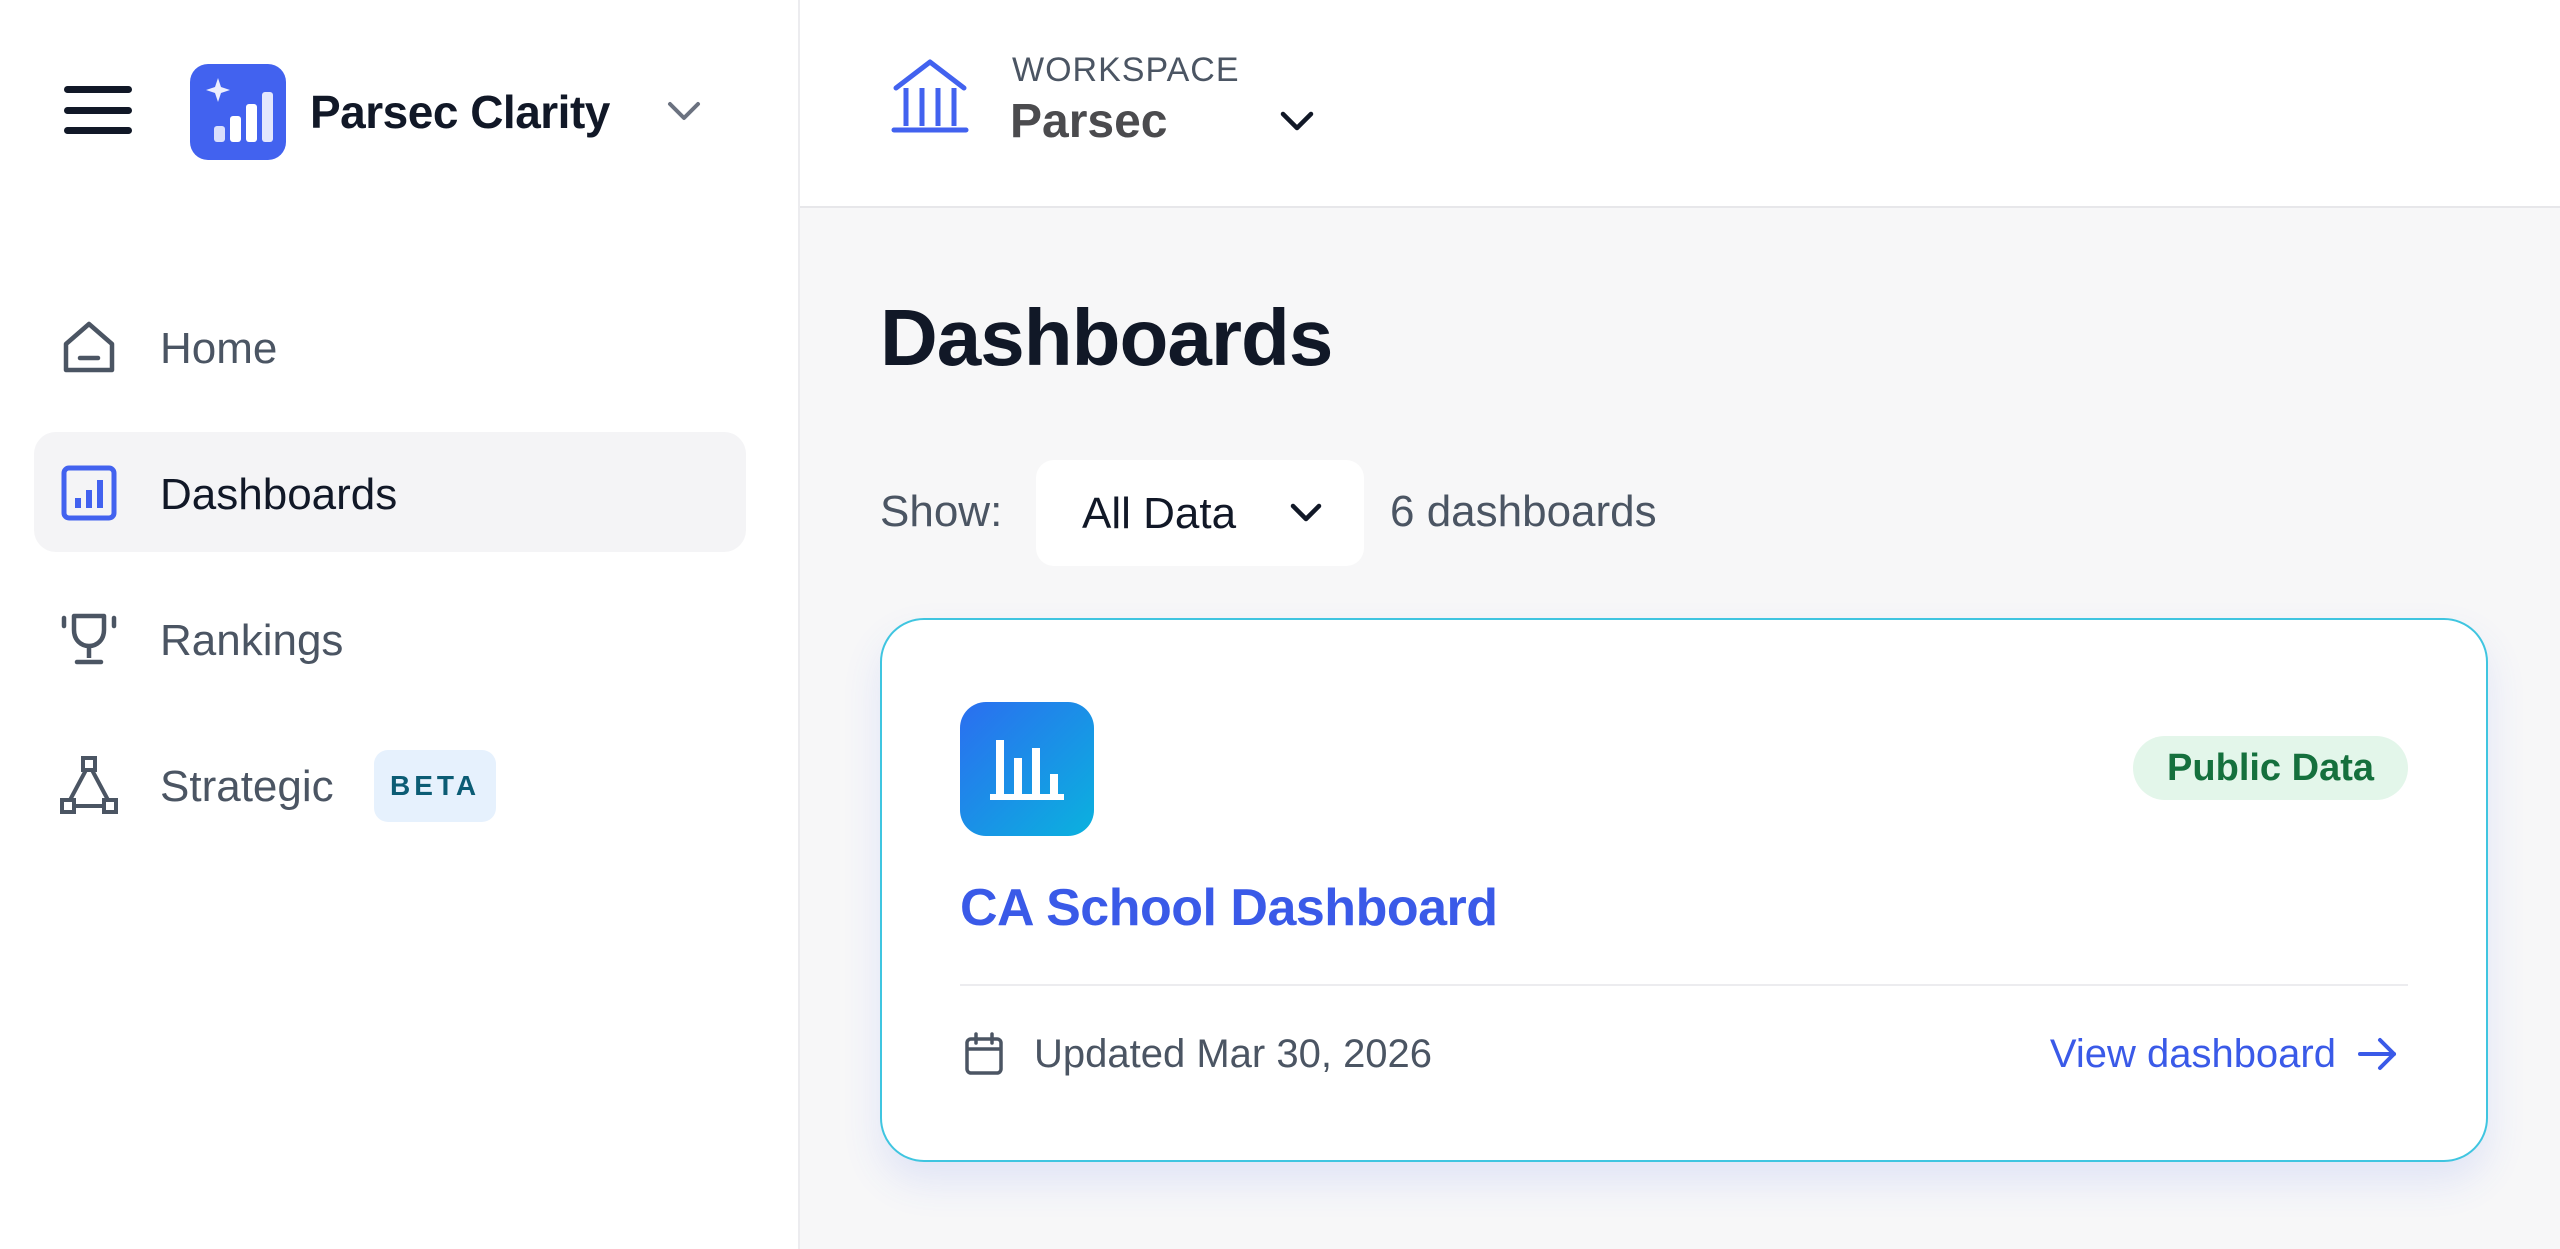 Image resolution: width=2560 pixels, height=1249 pixels. Describe the element at coordinates (460, 112) in the screenshot. I see `brand-name: Parsec Clarity` at that location.